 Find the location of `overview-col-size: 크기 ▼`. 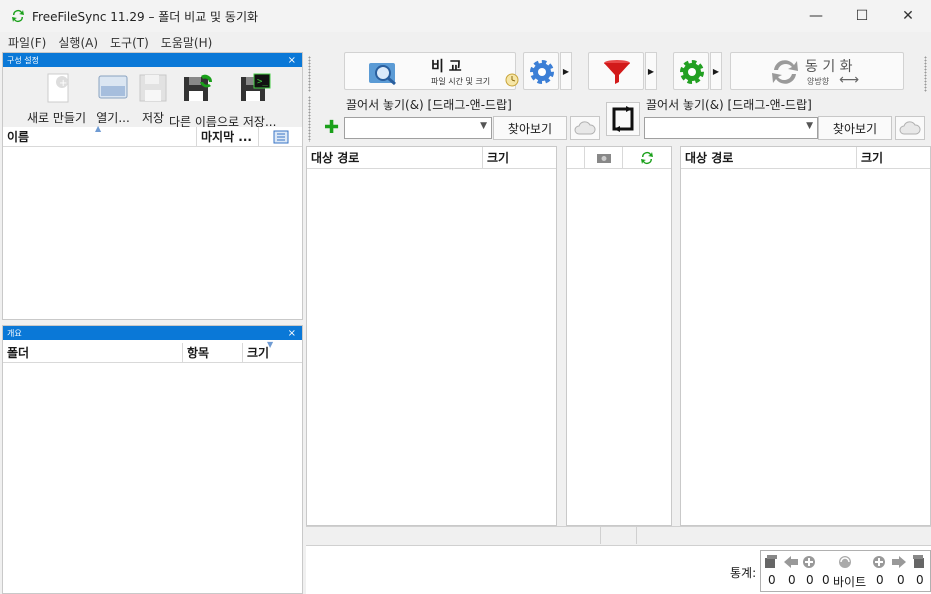

overview-col-size: 크기 ▼ is located at coordinates (272, 351).